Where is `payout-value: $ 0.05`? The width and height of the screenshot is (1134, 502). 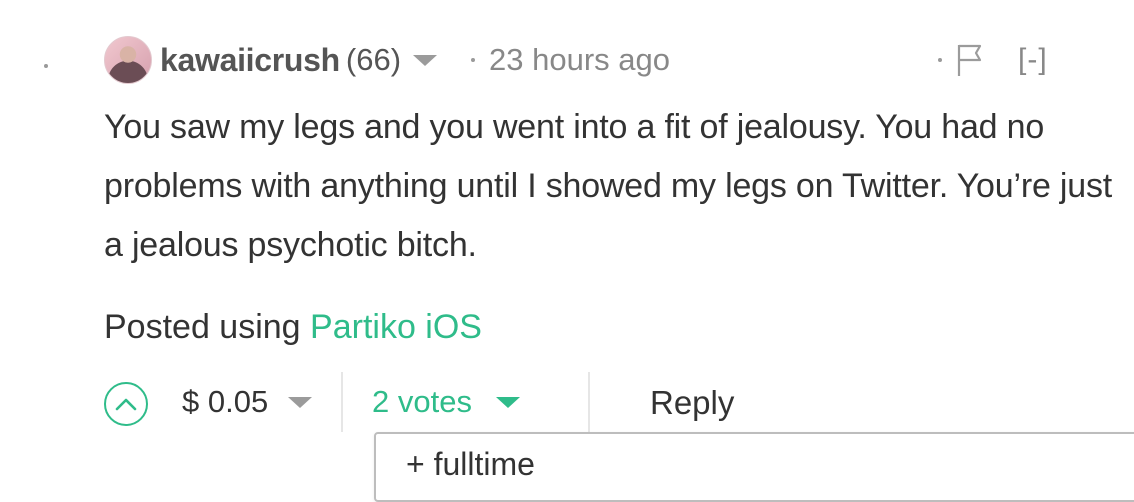 payout-value: $ 0.05 is located at coordinates (225, 402).